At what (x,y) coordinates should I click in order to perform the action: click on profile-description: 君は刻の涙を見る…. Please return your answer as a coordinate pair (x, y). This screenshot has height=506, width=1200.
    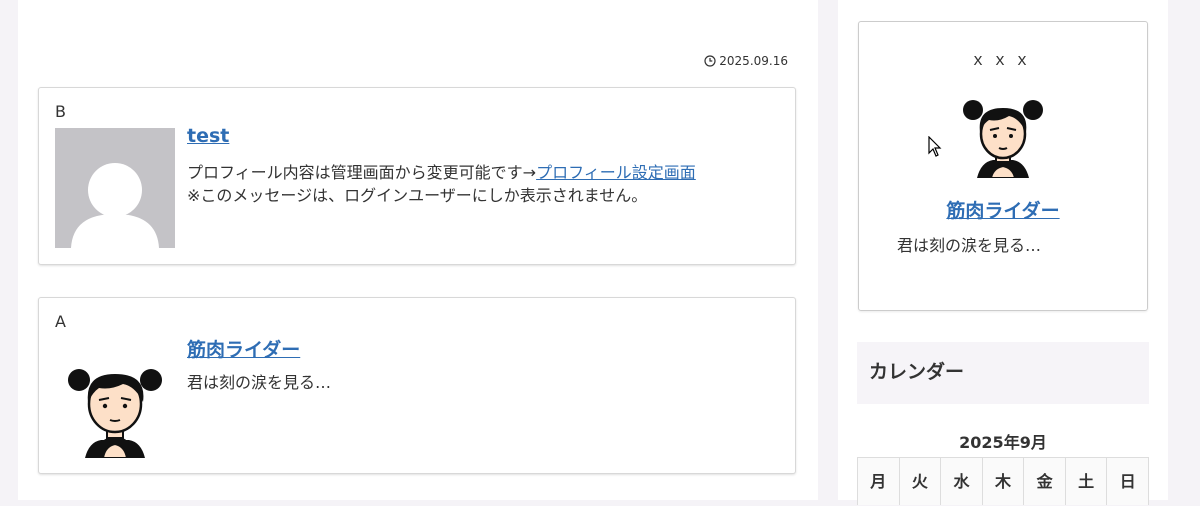
    Looking at the image, I should click on (969, 245).